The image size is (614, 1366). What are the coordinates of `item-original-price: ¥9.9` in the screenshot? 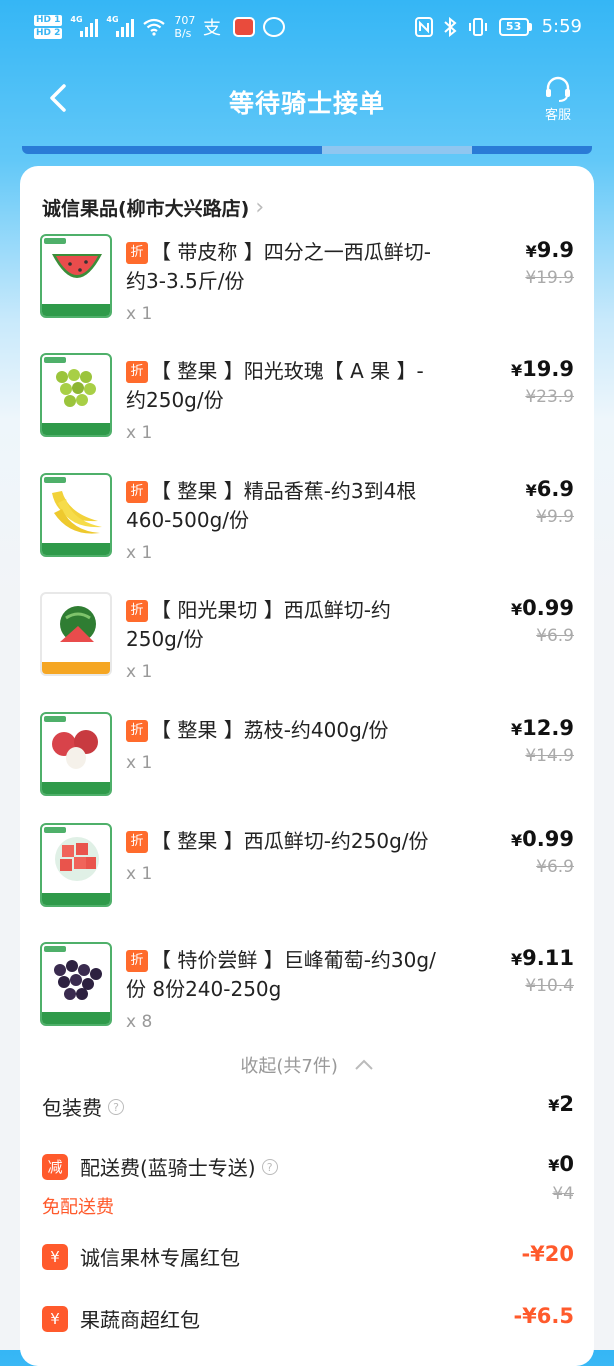 It's located at (550, 517).